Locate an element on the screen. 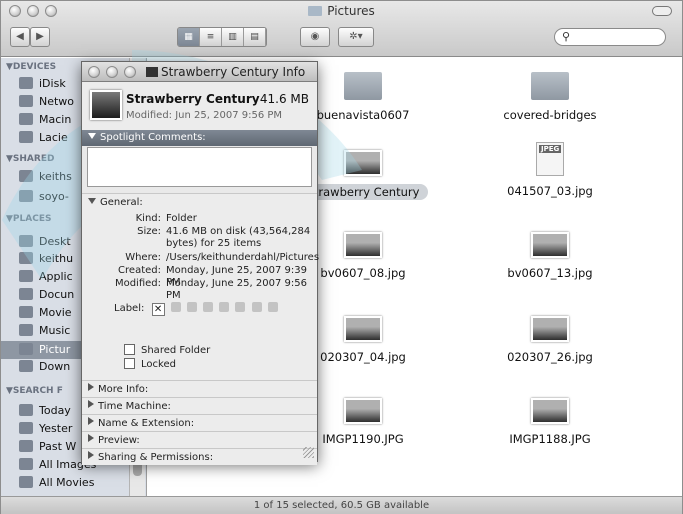  item-size: 41.6 MB is located at coordinates (284, 99).